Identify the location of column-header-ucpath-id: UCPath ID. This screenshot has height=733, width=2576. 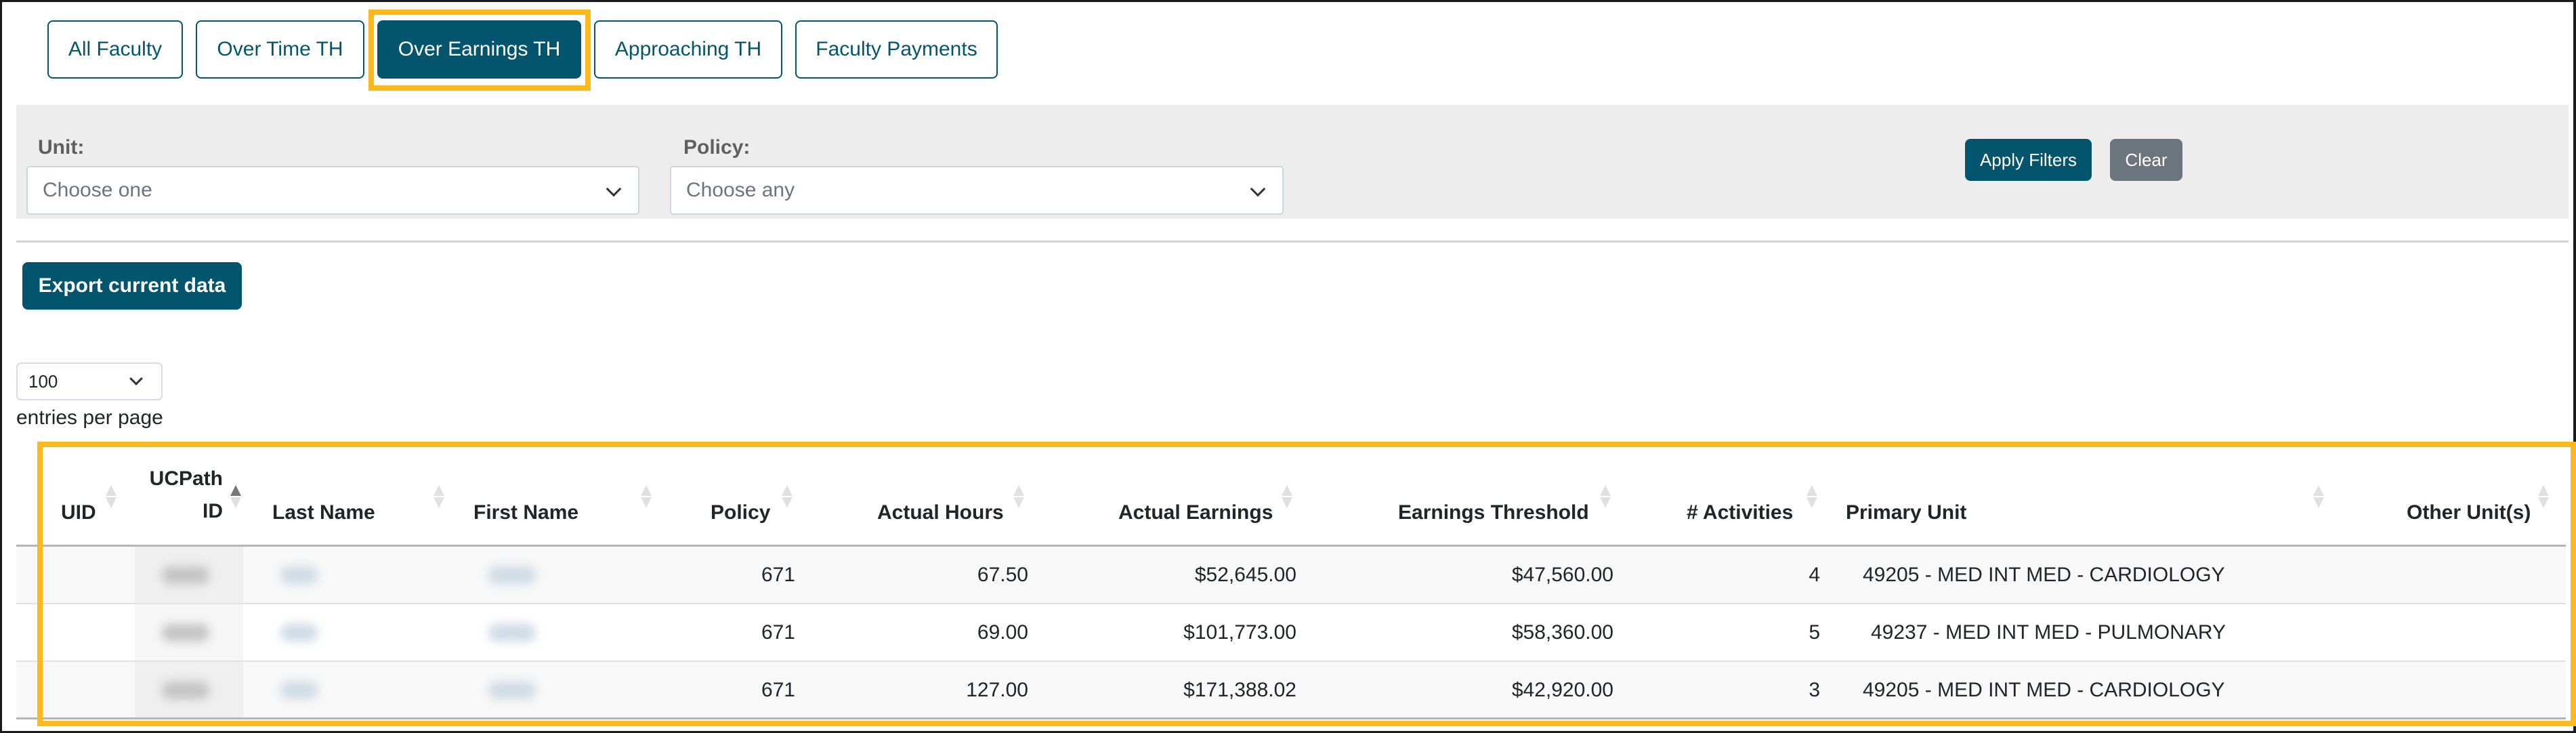
(185, 495).